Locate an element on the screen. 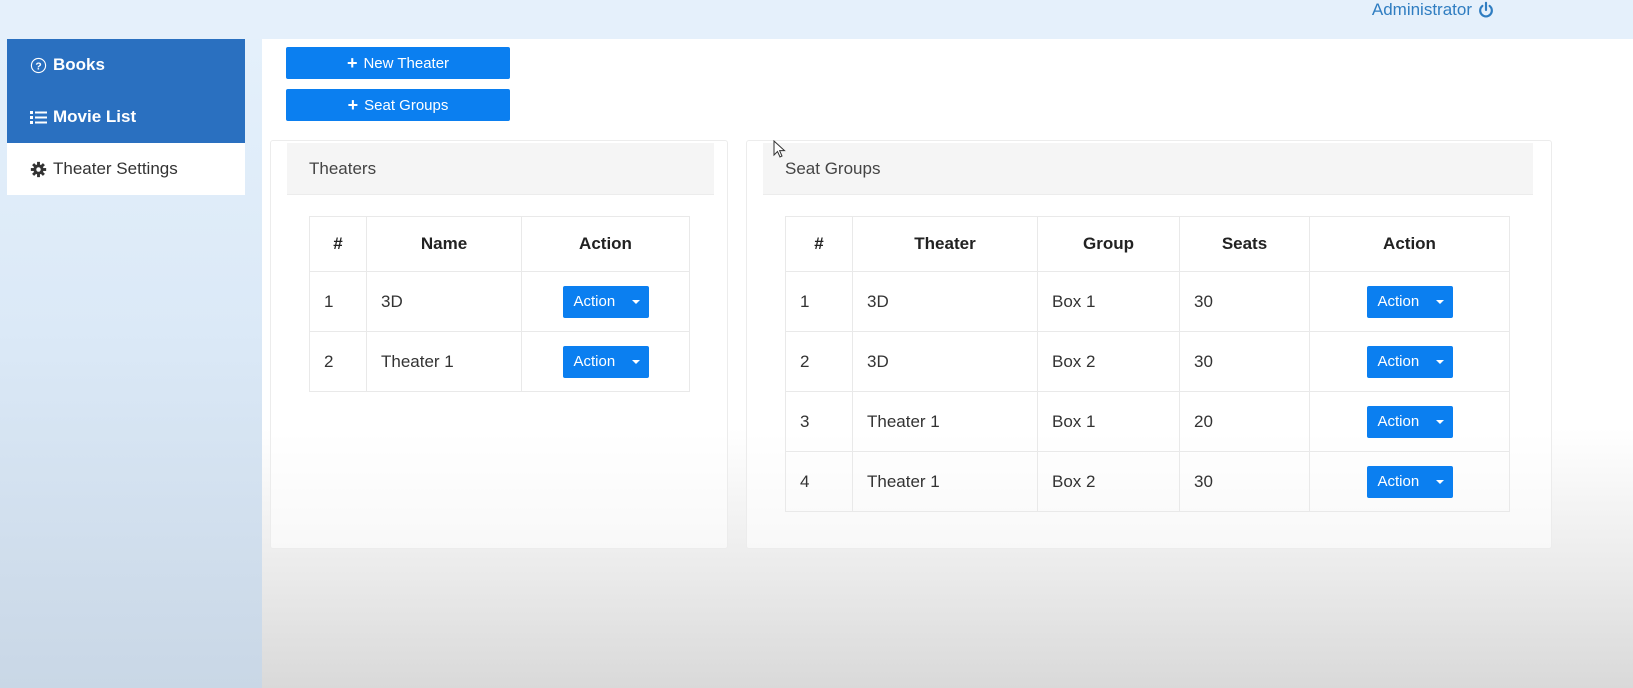 This screenshot has height=688, width=1633. table-header-row: # Name Action is located at coordinates (499, 244).